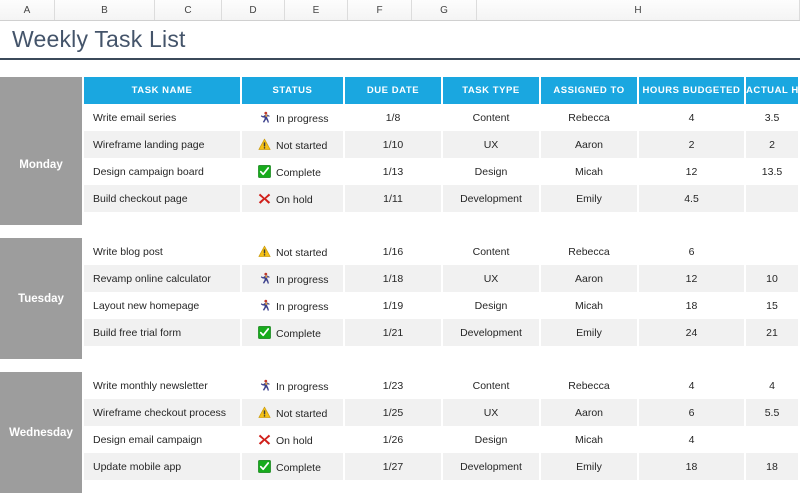 This screenshot has width=800, height=500. What do you see at coordinates (163, 466) in the screenshot?
I see `cell-task-name: Update mobile app` at bounding box center [163, 466].